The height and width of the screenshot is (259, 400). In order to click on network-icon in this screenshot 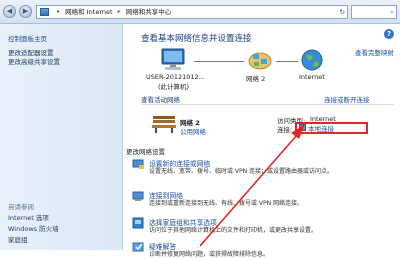, I will do `click(260, 61)`.